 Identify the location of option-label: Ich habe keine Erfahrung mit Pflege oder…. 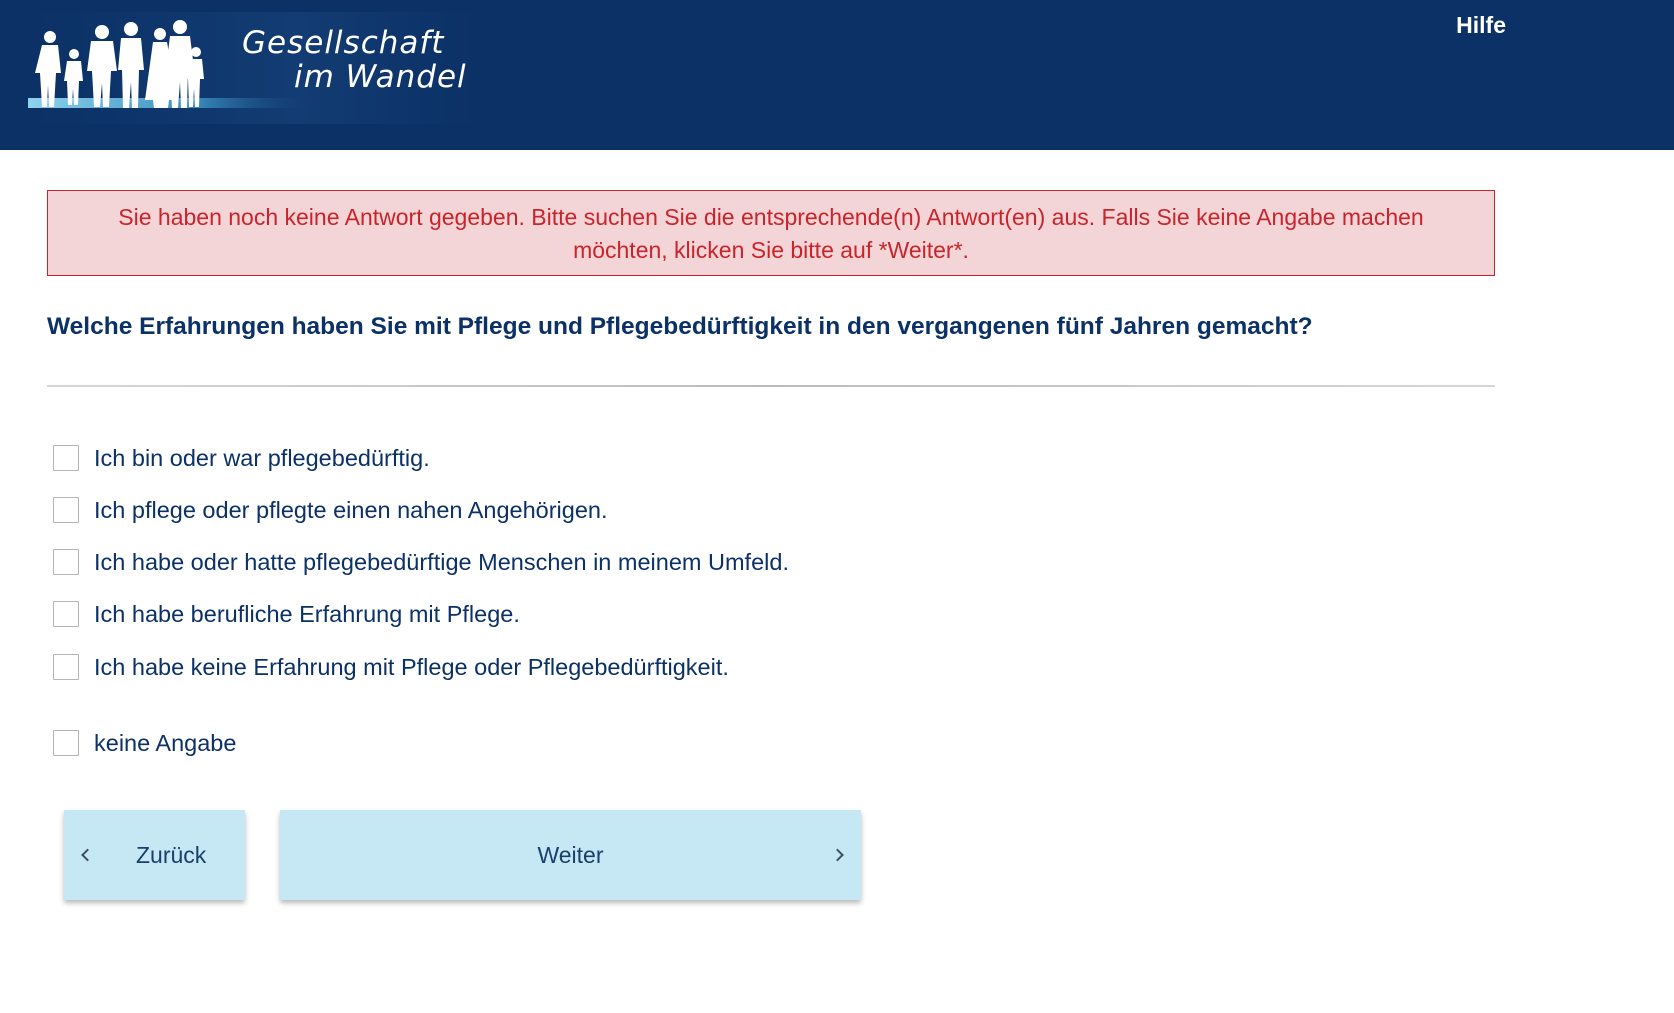
(411, 666).